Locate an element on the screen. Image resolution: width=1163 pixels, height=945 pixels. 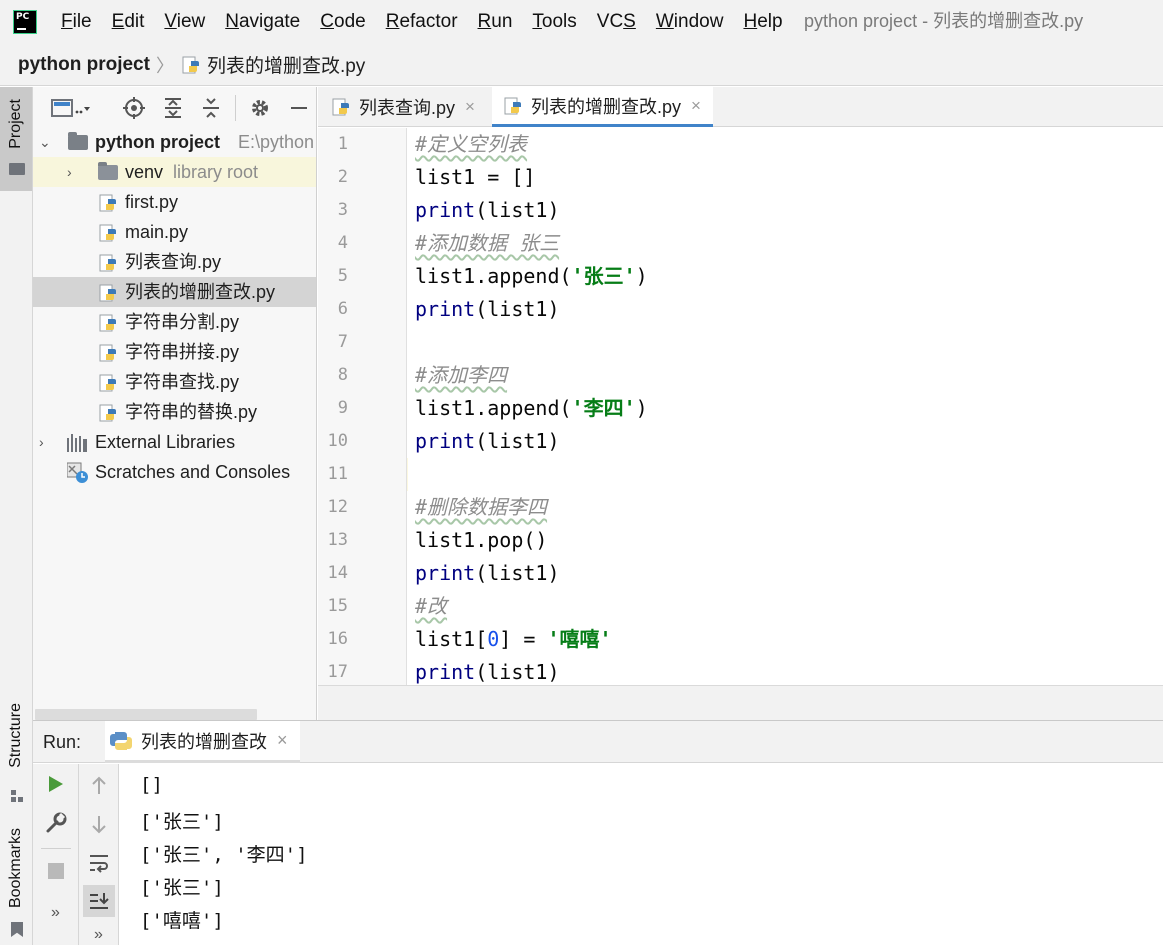
code-token: (list1) is located at coordinates (517, 573).